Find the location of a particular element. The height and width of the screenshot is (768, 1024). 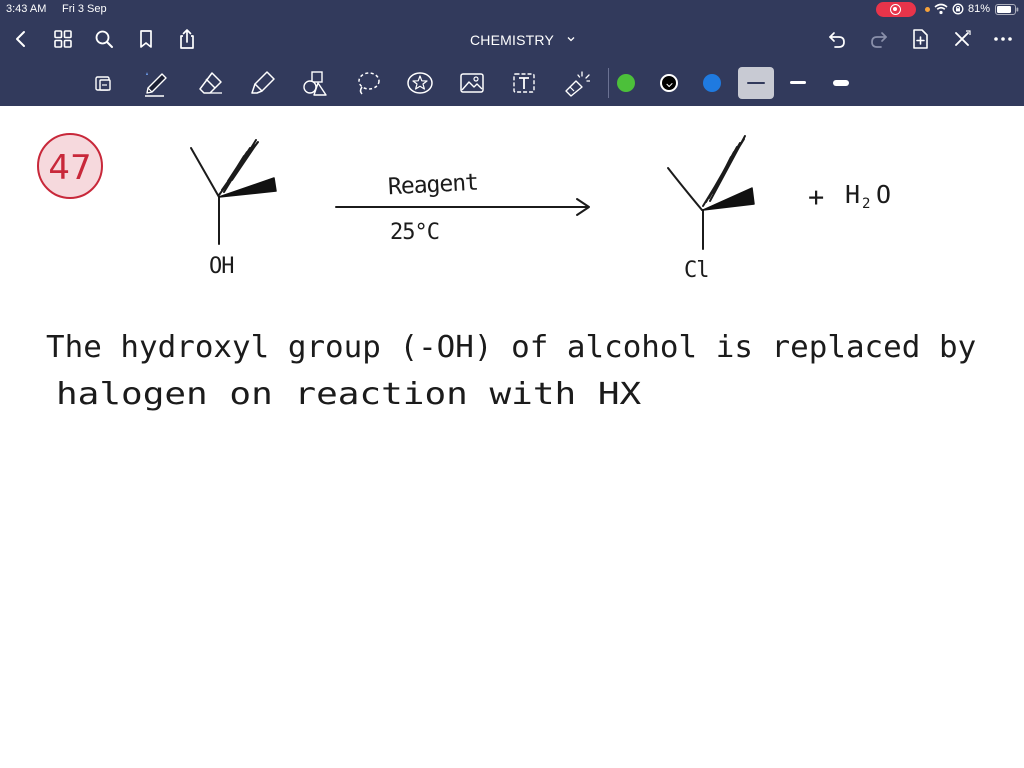

grid-view-icon is located at coordinates (63, 39).